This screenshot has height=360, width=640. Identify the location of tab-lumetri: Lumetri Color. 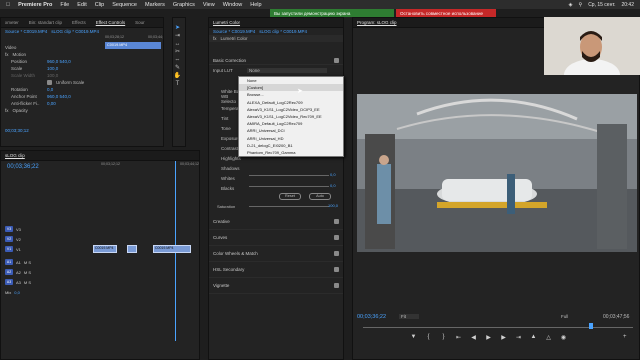
(226, 22).